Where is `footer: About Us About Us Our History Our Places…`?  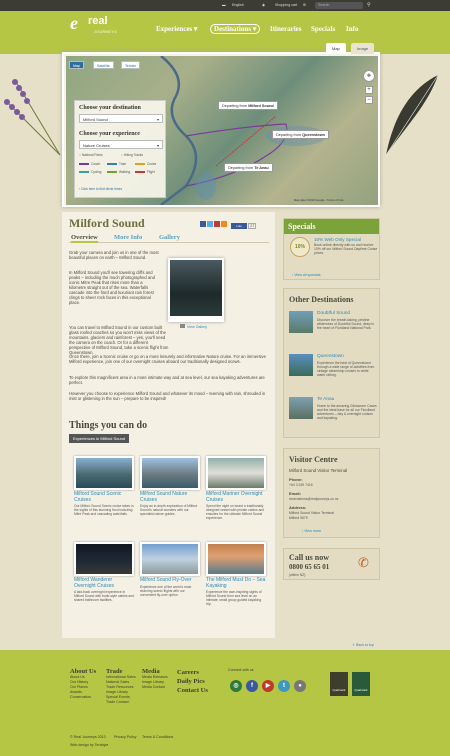
footer: About Us About Us Our History Our Places… is located at coordinates (225, 703).